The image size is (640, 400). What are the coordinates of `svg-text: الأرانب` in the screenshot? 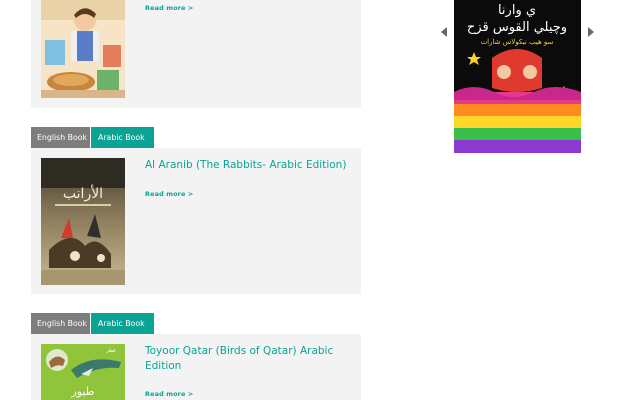 It's located at (83, 193).